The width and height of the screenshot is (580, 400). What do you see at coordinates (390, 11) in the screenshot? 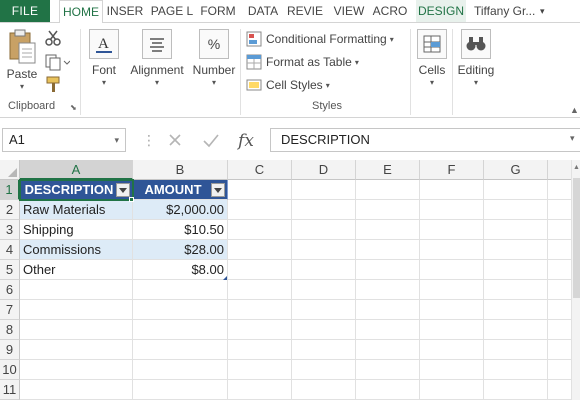
I see `tab-acrobat: ACRO` at bounding box center [390, 11].